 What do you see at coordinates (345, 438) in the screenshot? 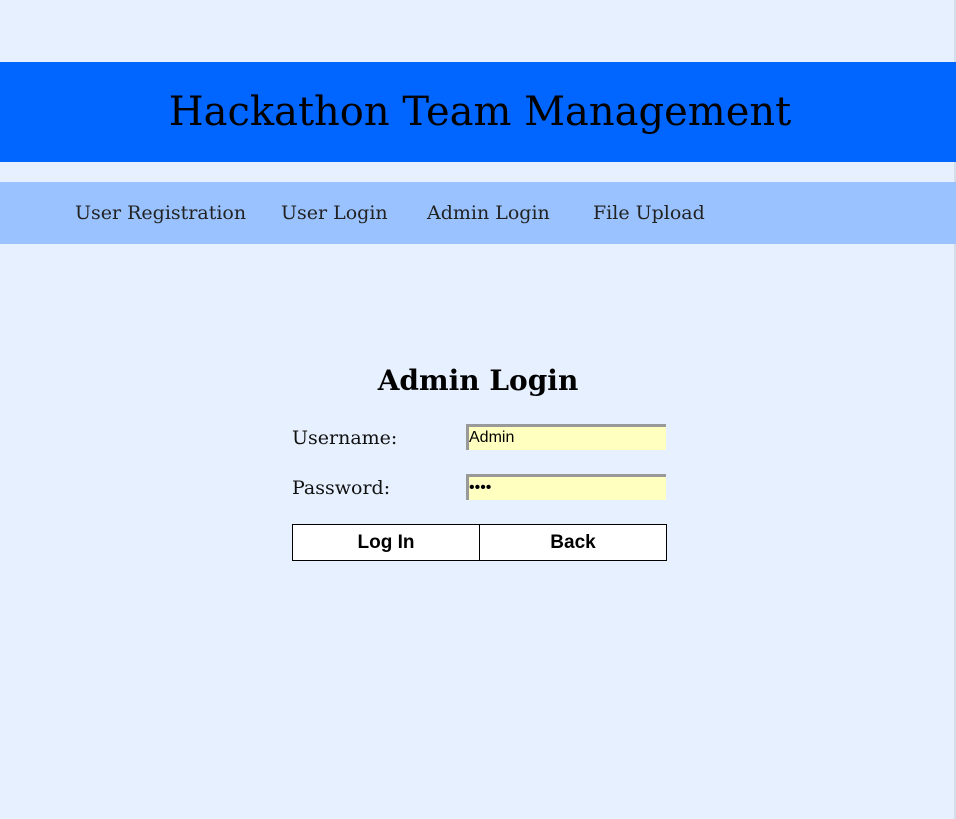
I see `username-label: Username:` at bounding box center [345, 438].